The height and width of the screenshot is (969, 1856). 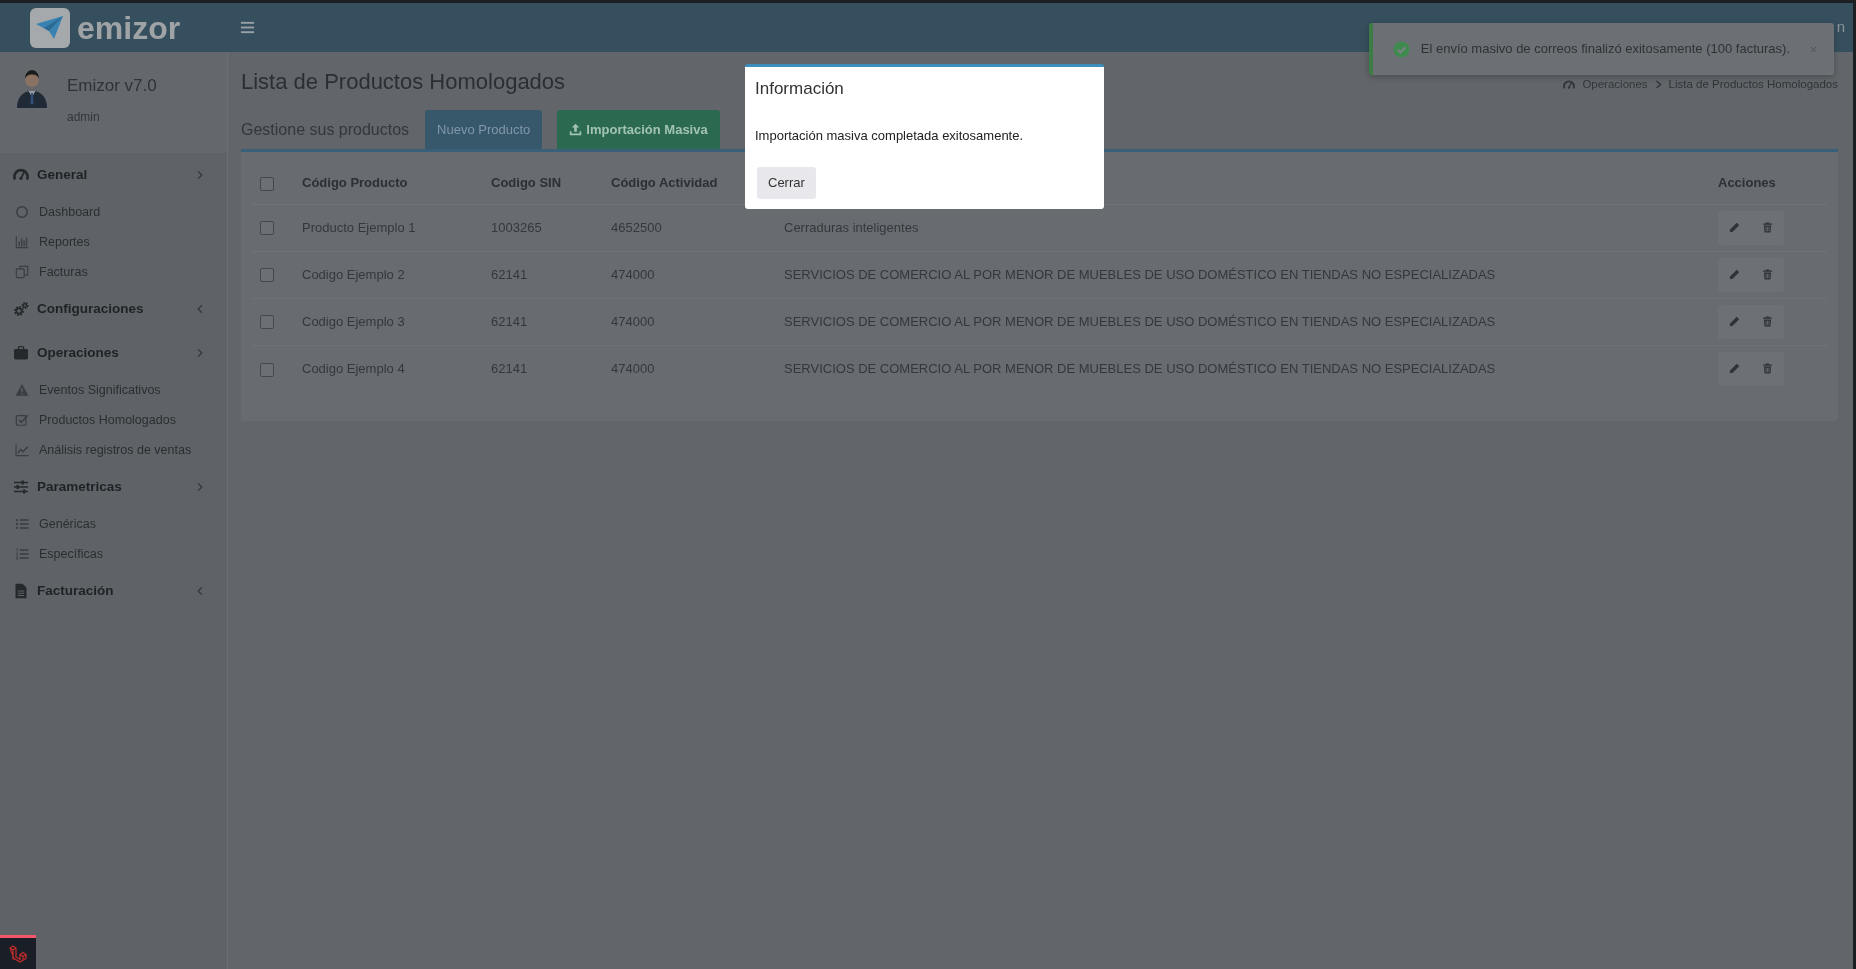 What do you see at coordinates (1766, 183) in the screenshot?
I see `column-header: Acciones` at bounding box center [1766, 183].